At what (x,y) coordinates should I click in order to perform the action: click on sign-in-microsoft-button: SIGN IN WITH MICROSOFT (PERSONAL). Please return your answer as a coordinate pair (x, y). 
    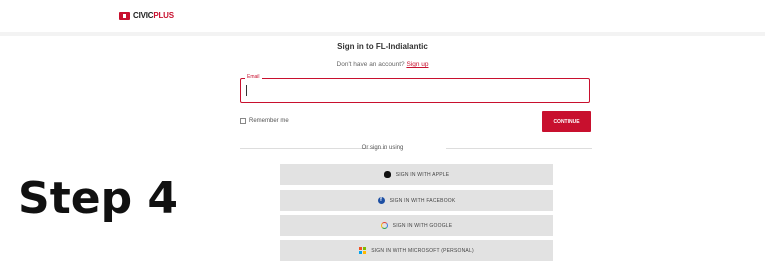
    Looking at the image, I should click on (416, 250).